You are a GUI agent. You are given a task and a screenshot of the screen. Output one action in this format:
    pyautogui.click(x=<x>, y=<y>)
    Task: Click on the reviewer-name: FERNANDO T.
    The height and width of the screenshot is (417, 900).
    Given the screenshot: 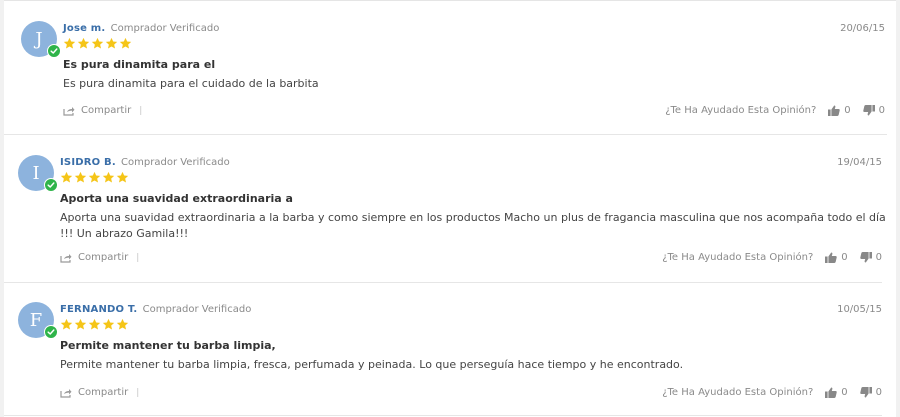 What is the action you would take?
    pyautogui.click(x=99, y=309)
    